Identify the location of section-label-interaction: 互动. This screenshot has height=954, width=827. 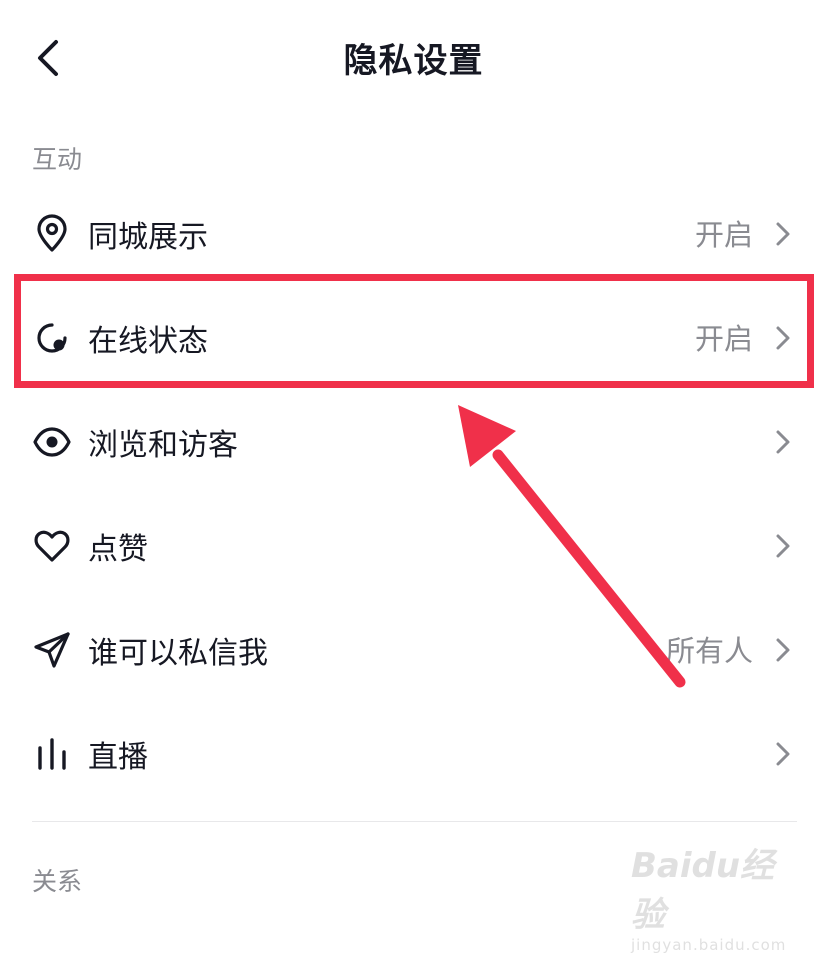
(57, 159).